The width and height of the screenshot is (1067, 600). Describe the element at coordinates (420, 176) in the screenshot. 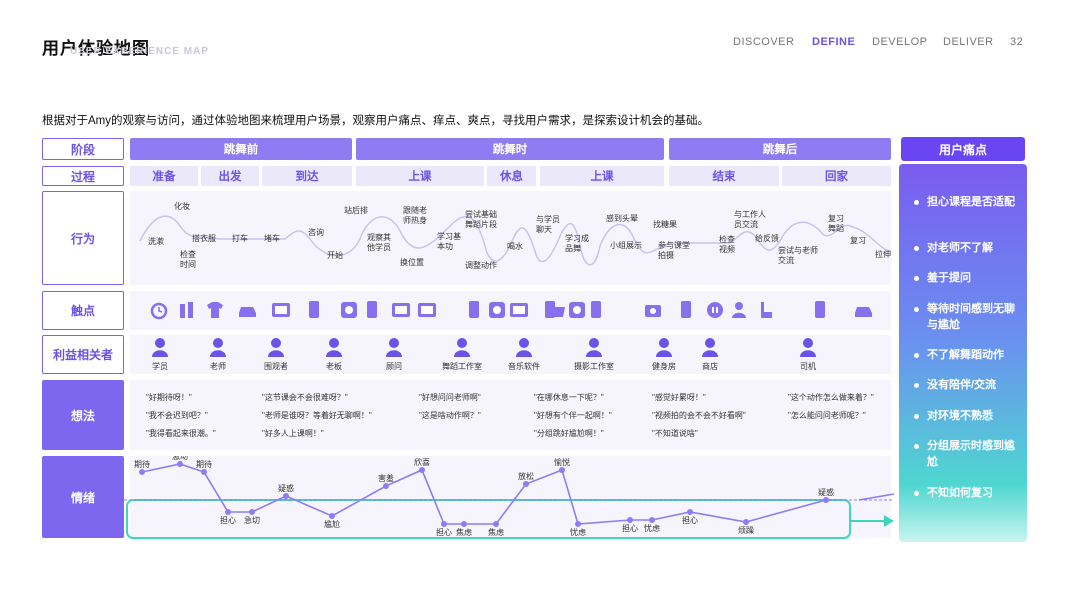

I see `process-class-1: 上课` at that location.